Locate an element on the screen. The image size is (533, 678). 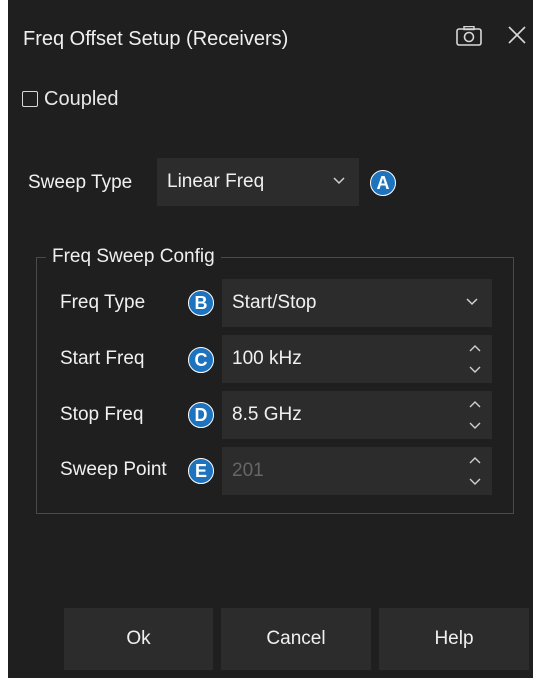
camera-icon is located at coordinates (469, 36).